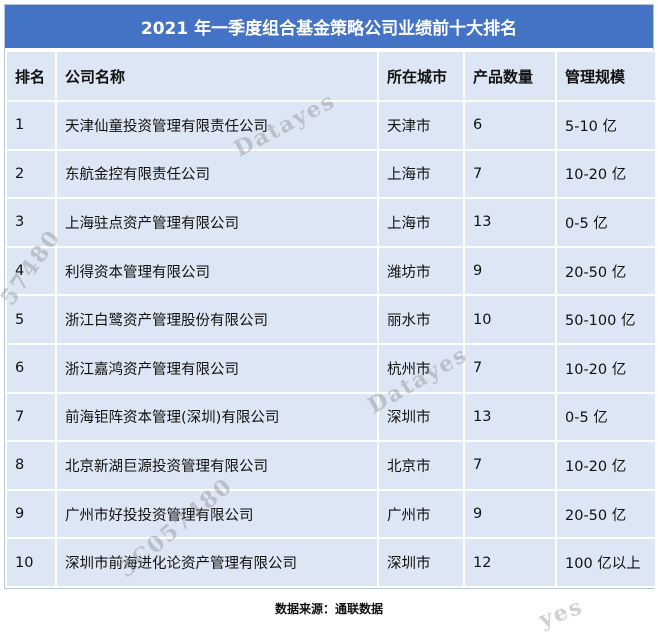  Describe the element at coordinates (217, 368) in the screenshot. I see `cell-company-name: 浙江嘉鸿资产管理有限公司` at that location.